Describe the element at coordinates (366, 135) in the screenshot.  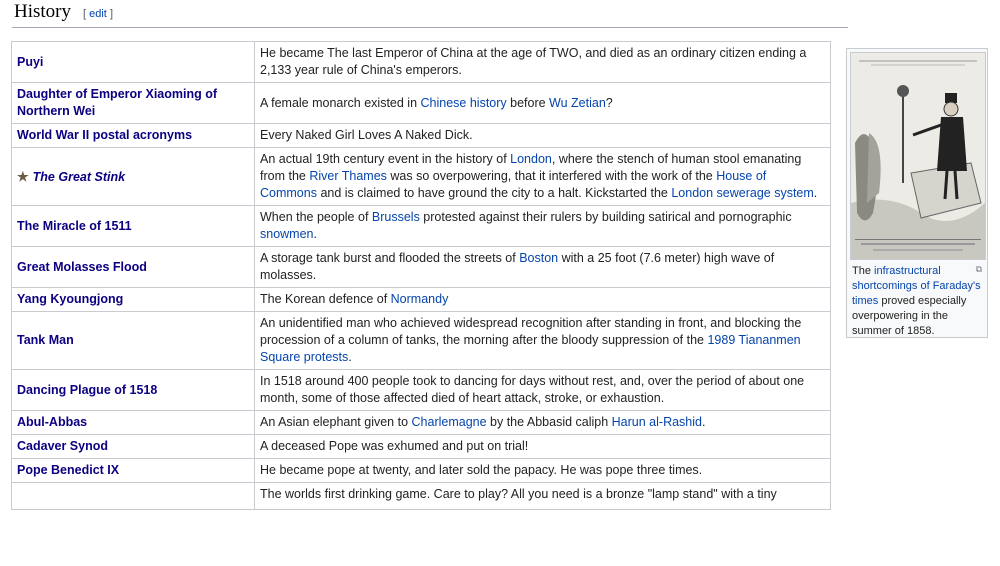
I see `text-run: Every Naked Girl Loves A Naked Dick.` at that location.